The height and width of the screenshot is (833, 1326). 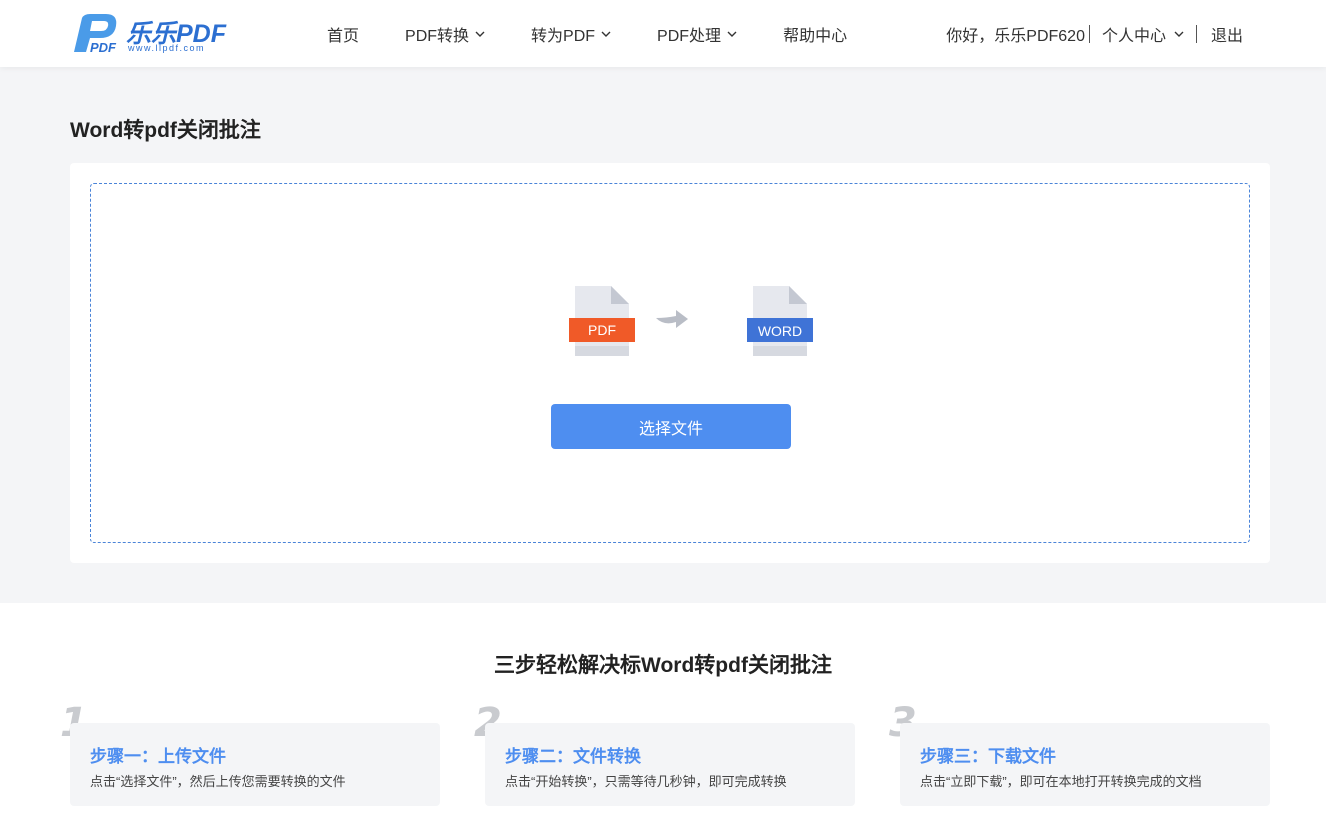 I want to click on step-card-upload: 步骤一：上传文件 点击“选择文件”，然后上传您需要转换的文件, so click(x=255, y=764).